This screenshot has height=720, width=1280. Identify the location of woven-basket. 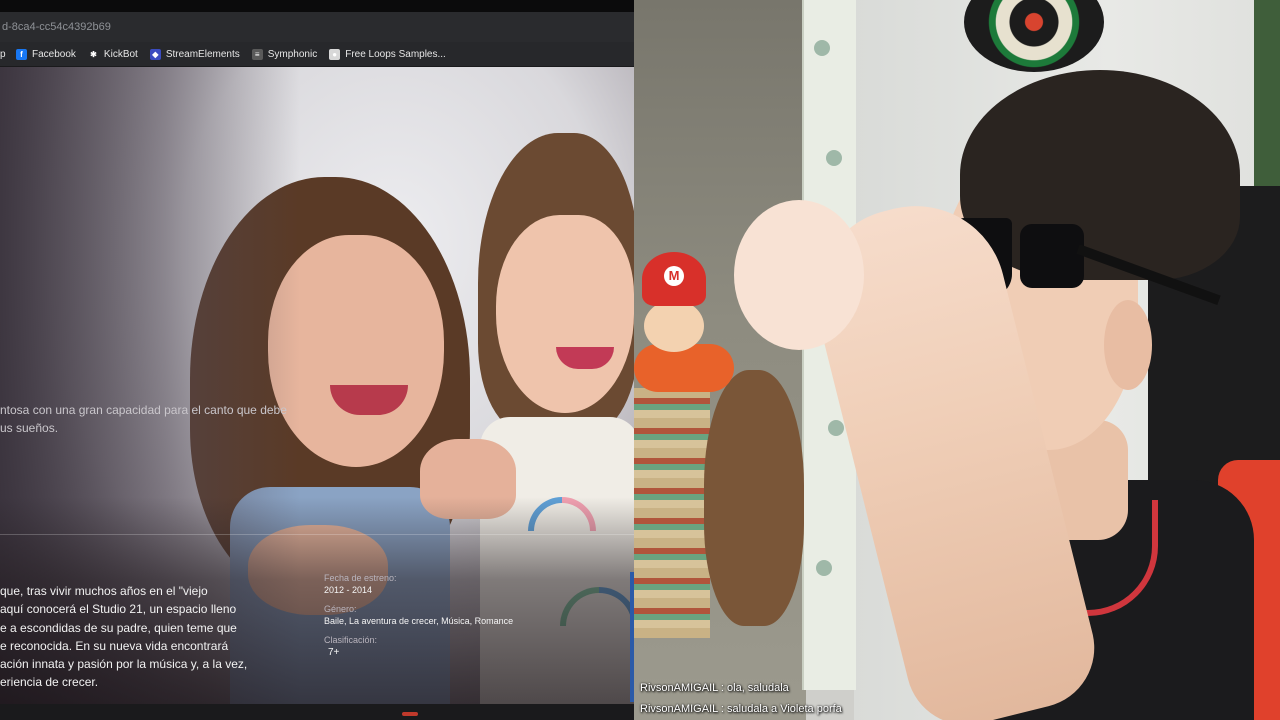
(672, 513).